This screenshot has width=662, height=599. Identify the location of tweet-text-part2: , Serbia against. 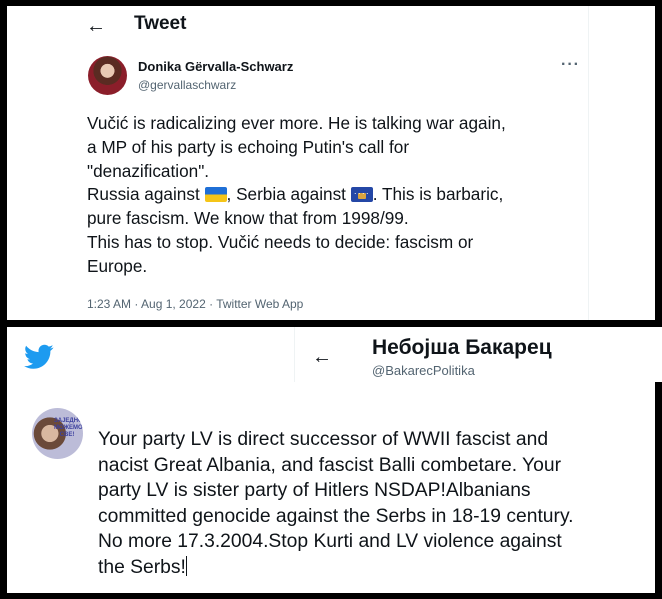
(288, 194).